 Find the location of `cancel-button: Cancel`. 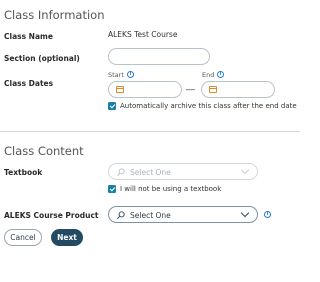

cancel-button: Cancel is located at coordinates (23, 237).